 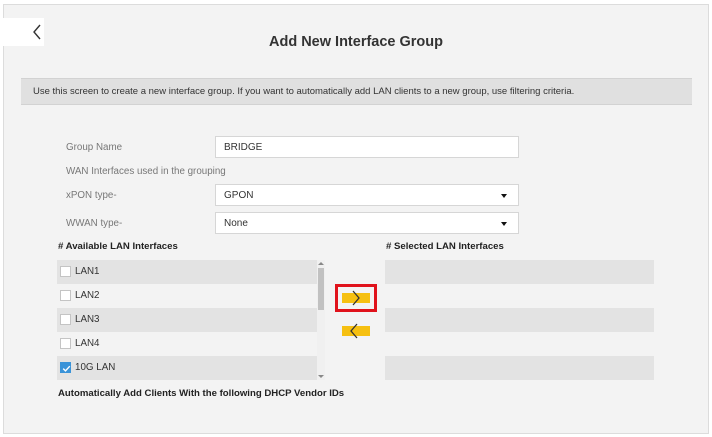 I want to click on lan-label: LAN4, so click(x=87, y=343).